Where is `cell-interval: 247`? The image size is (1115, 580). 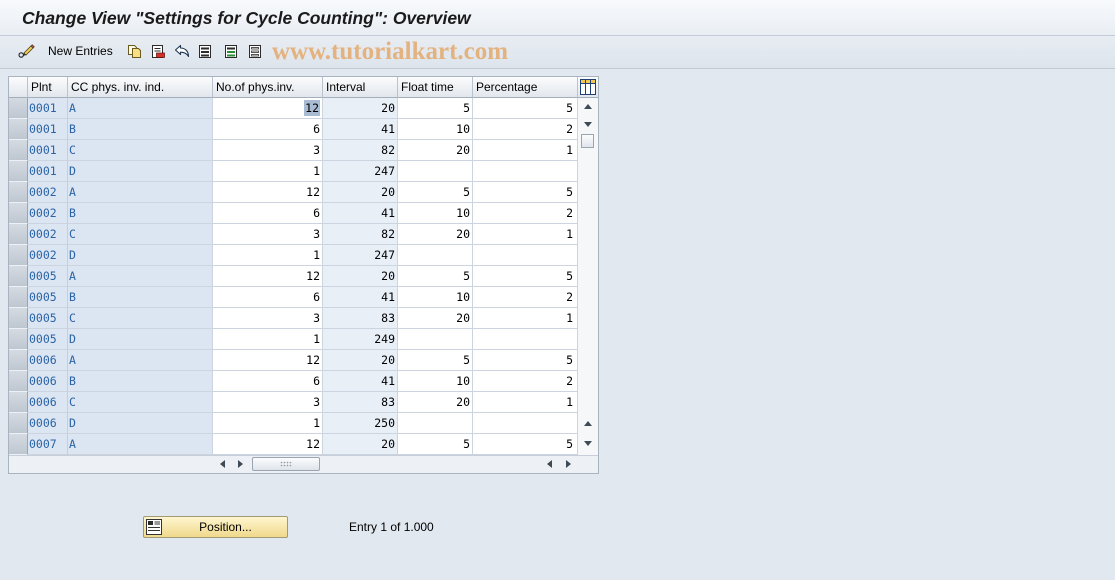
cell-interval: 247 is located at coordinates (360, 171).